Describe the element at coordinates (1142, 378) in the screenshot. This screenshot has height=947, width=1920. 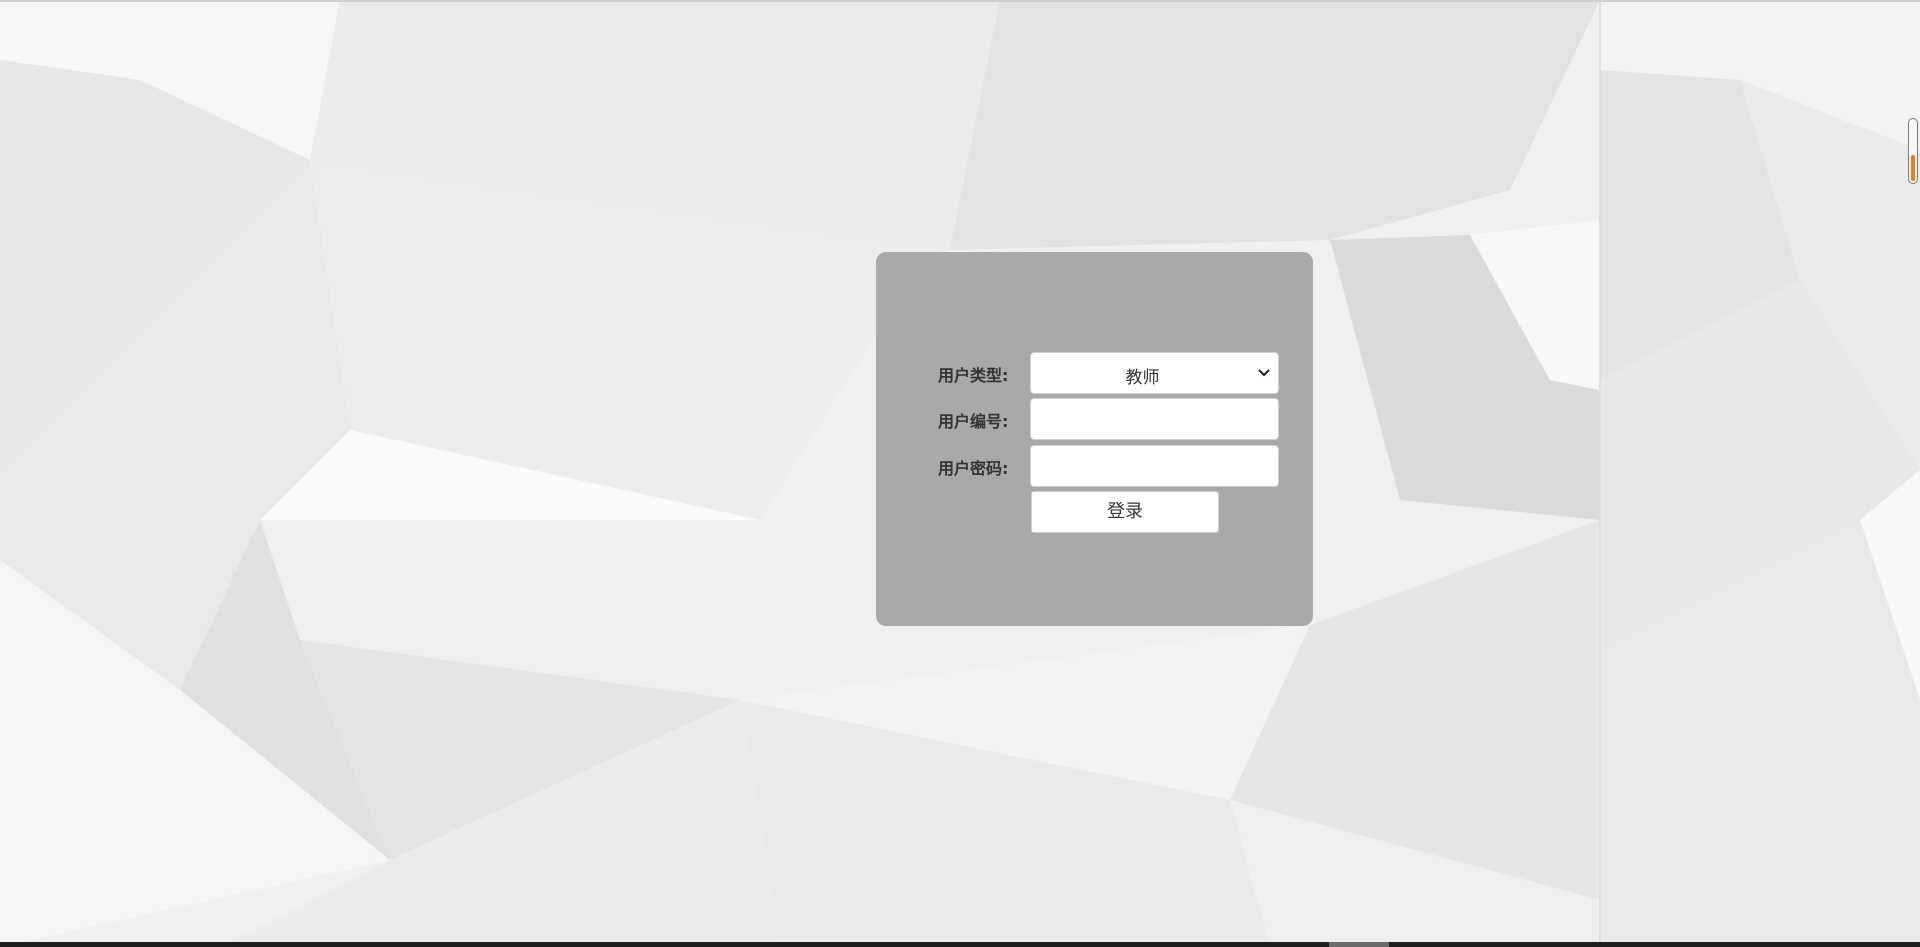
I see `user-type-selected-value: 教师` at that location.